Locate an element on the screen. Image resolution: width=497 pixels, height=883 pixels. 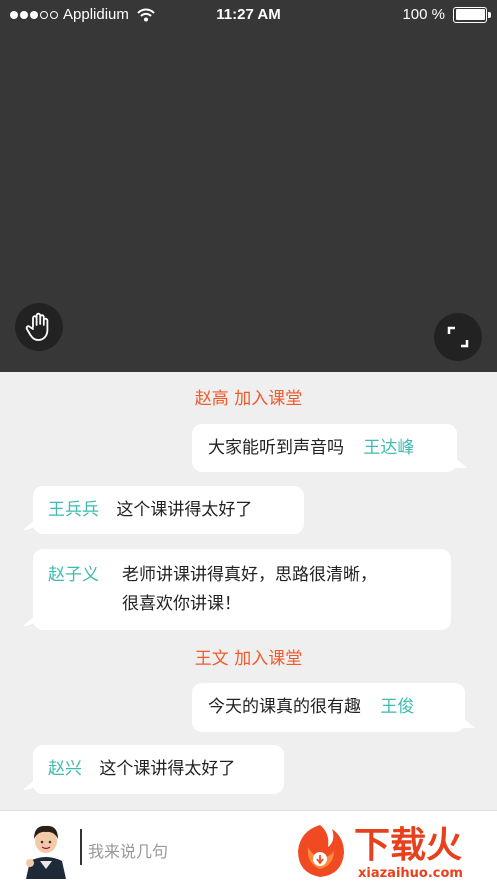
chat-message: 王兵兵 这个课讲得太好了 is located at coordinates (168, 510).